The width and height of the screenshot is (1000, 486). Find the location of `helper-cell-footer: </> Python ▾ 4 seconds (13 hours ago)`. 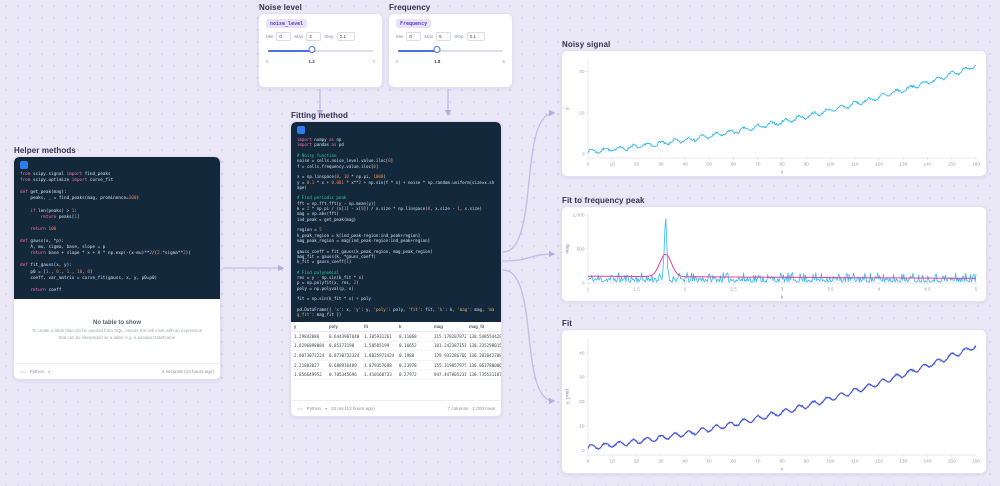

helper-cell-footer: </> Python ▾ 4 seconds (13 hours ago) is located at coordinates (117, 371).